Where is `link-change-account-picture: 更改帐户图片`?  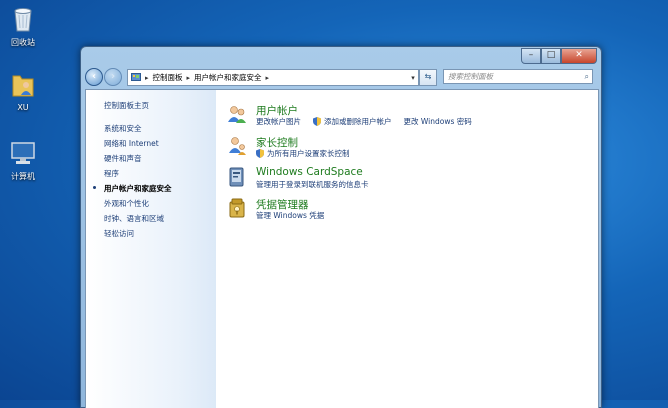 link-change-account-picture: 更改帐户图片 is located at coordinates (278, 121).